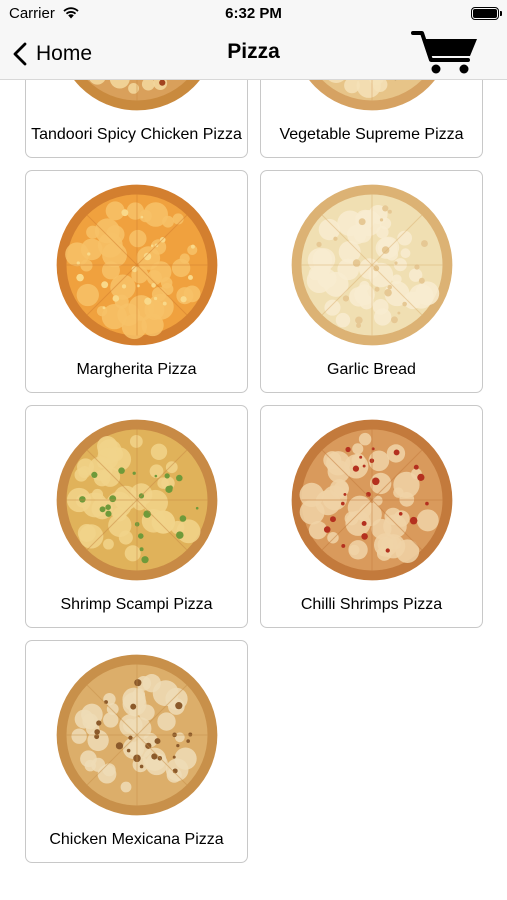 The height and width of the screenshot is (900, 507). What do you see at coordinates (371, 119) in the screenshot?
I see `product-card: Vegetable Supreme Pizza` at bounding box center [371, 119].